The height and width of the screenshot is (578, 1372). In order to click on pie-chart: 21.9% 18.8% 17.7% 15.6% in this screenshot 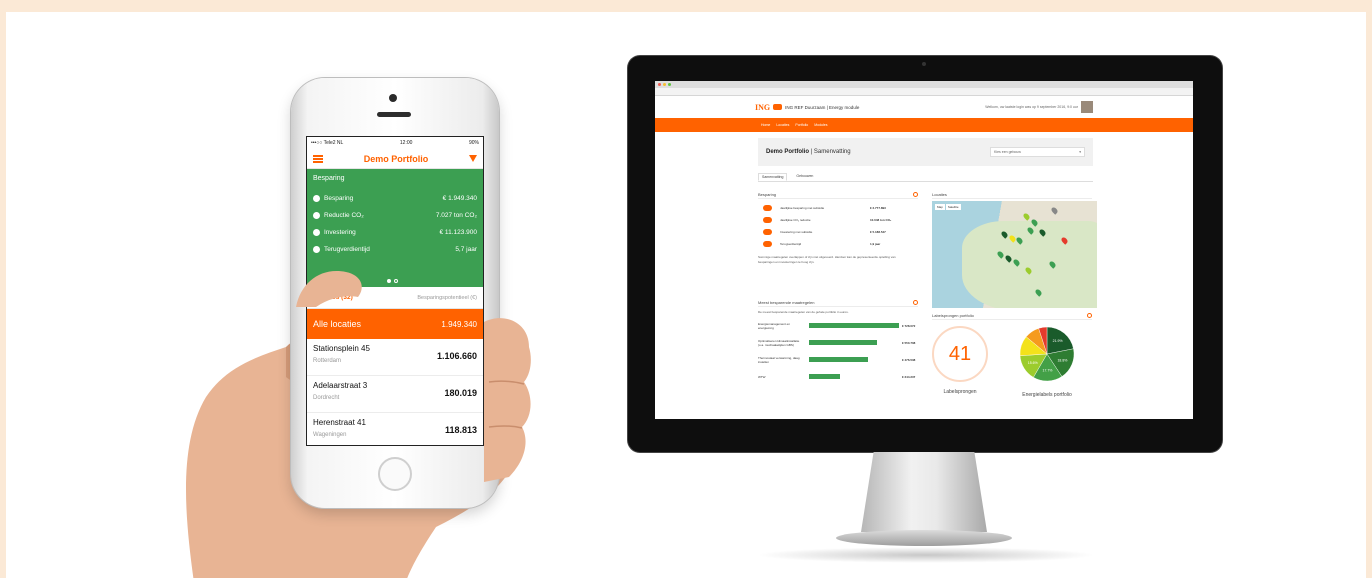, I will do `click(1047, 354)`.